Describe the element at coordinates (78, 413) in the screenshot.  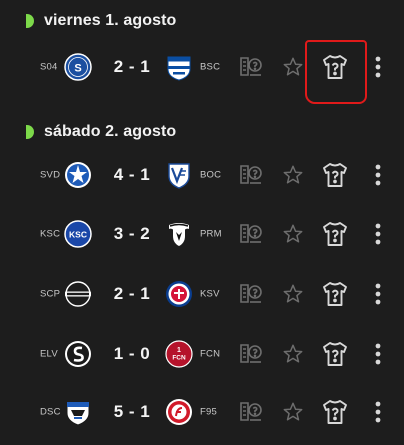
I see `bielefeld-crest` at that location.